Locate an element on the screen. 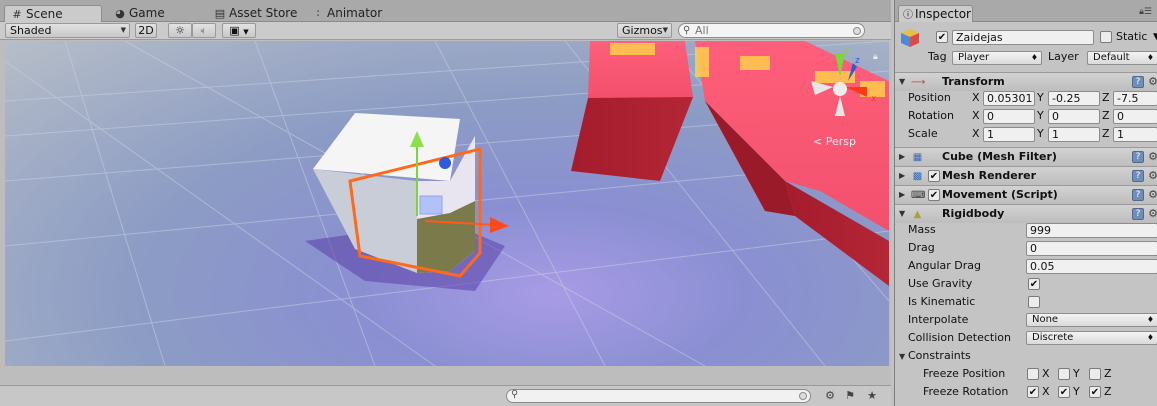 The height and width of the screenshot is (406, 1157). tag-dropdown: Player ♦ is located at coordinates (997, 58).